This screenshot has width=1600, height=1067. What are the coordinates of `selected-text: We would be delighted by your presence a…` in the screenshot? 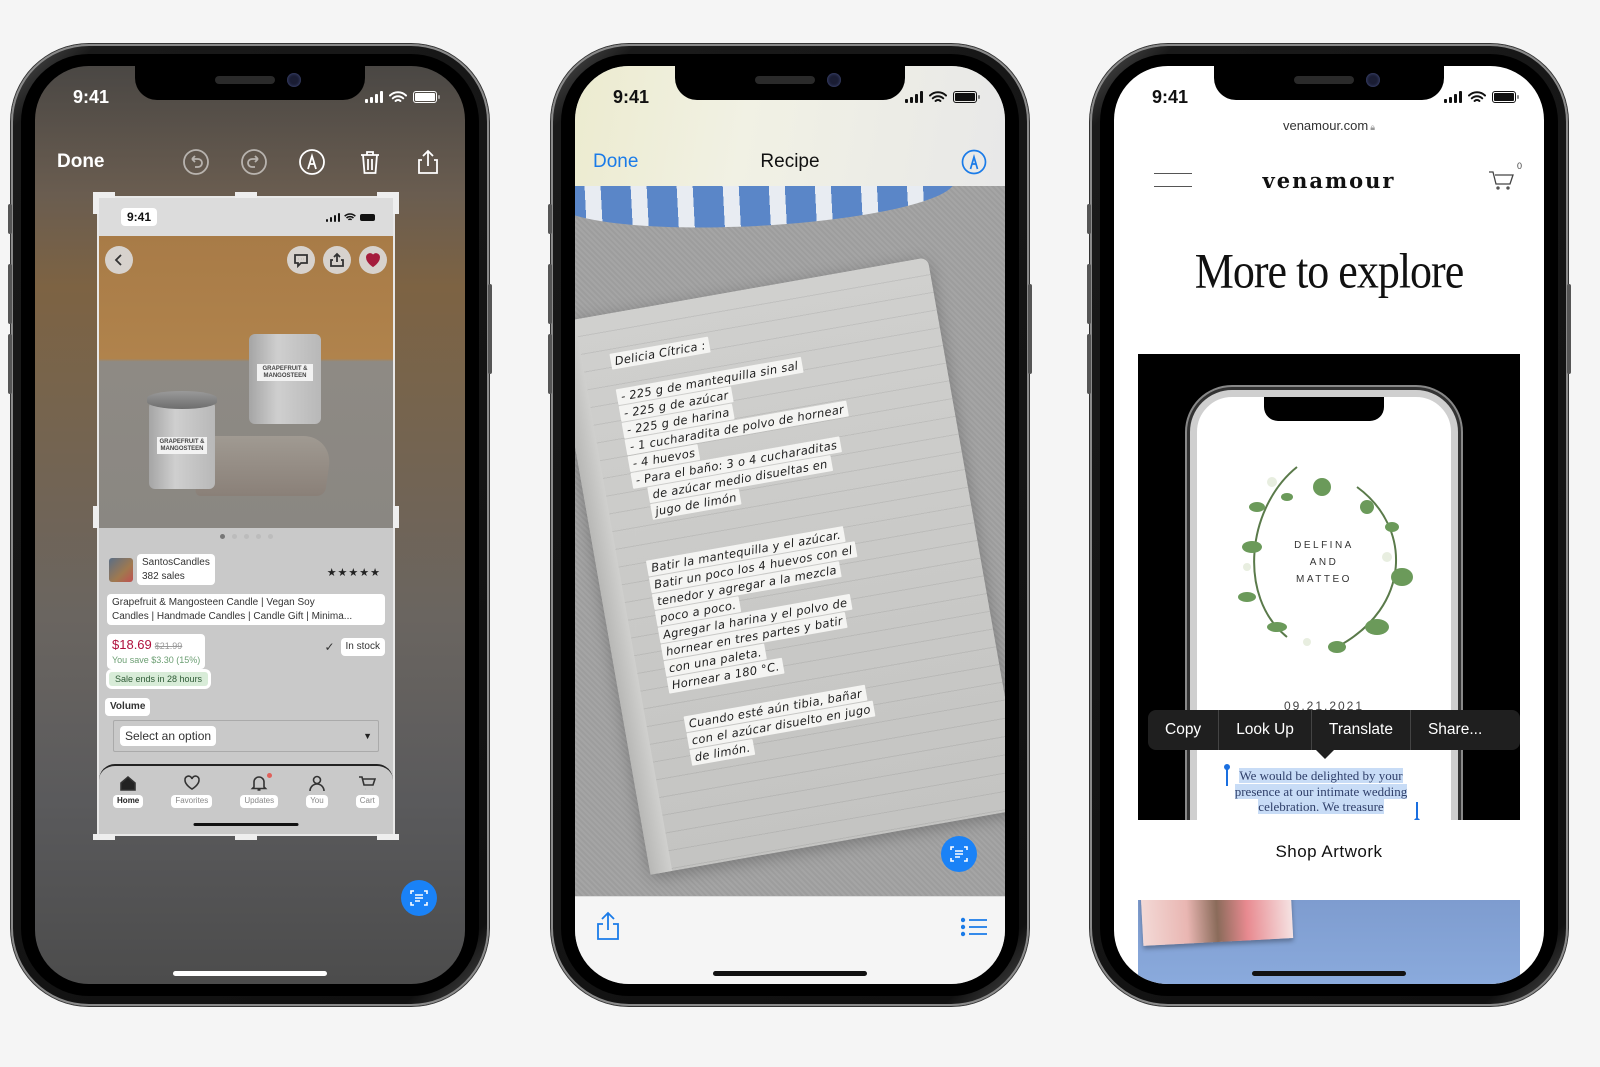 It's located at (1321, 791).